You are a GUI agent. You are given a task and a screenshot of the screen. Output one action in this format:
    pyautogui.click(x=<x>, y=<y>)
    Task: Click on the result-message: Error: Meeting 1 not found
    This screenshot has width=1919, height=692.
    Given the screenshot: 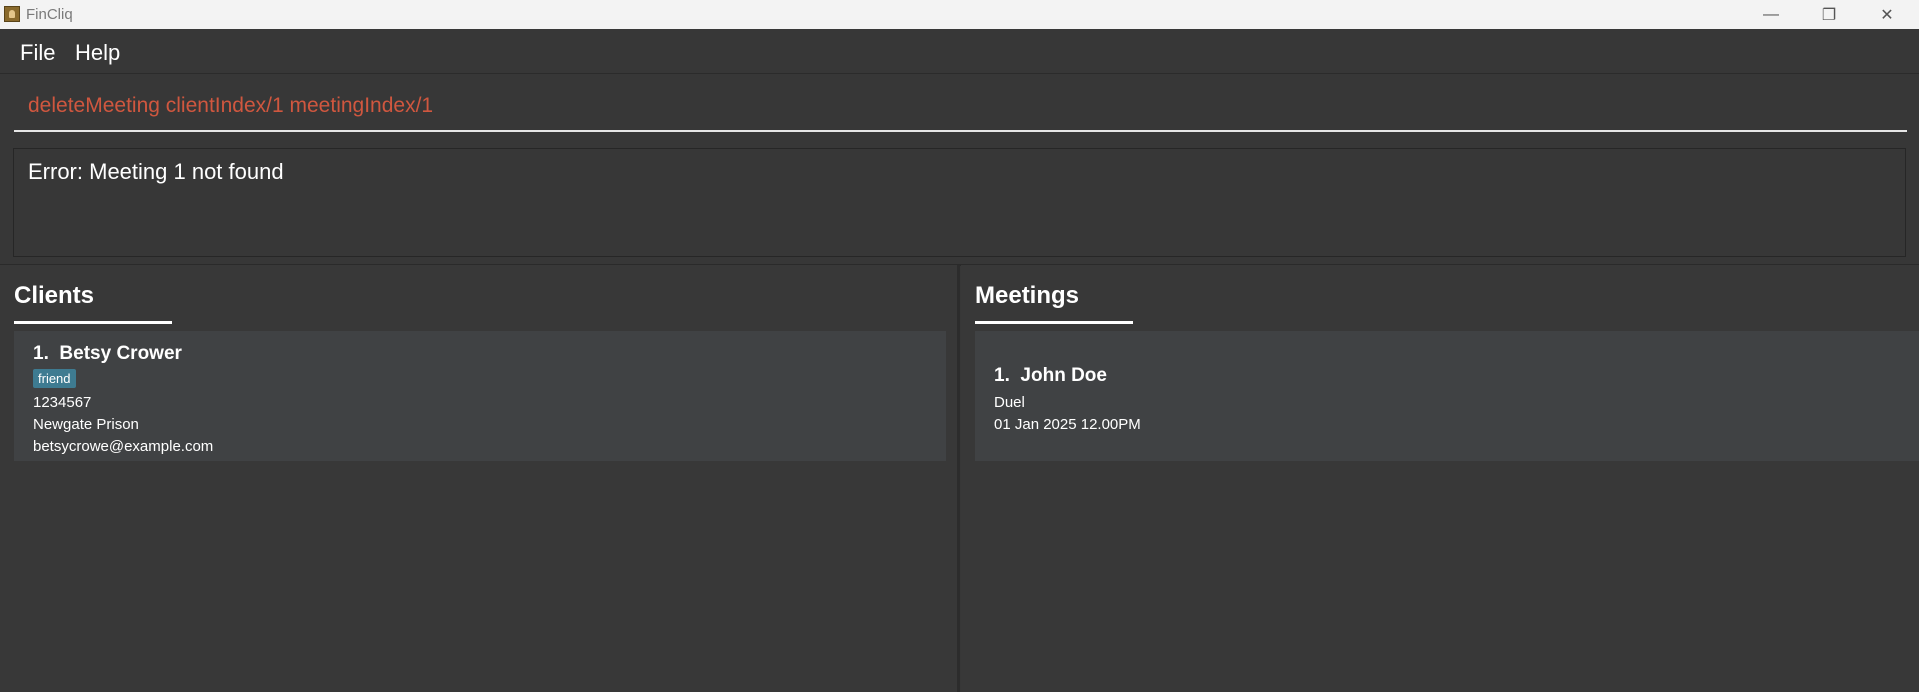 What is the action you would take?
    pyautogui.click(x=156, y=171)
    